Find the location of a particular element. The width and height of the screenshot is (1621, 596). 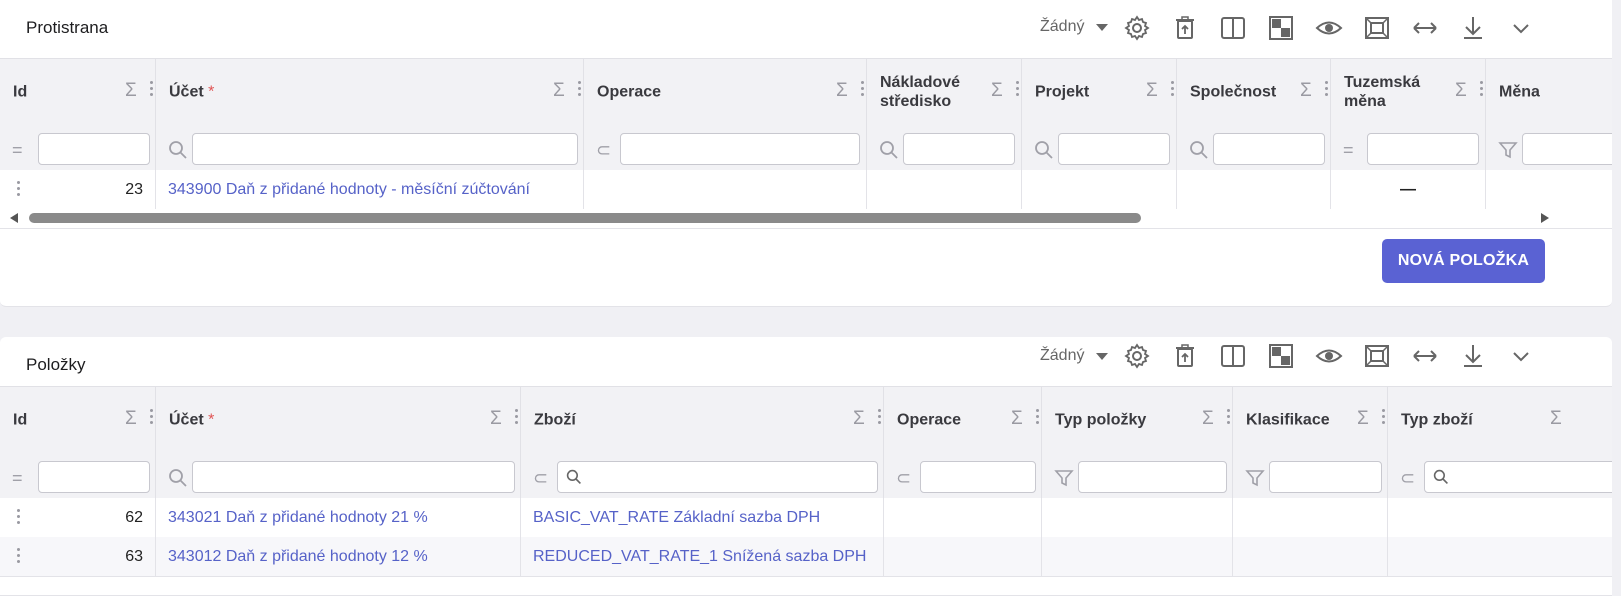

goods-link: BASIC_VAT_RATE Základní sazba DPH is located at coordinates (676, 517).